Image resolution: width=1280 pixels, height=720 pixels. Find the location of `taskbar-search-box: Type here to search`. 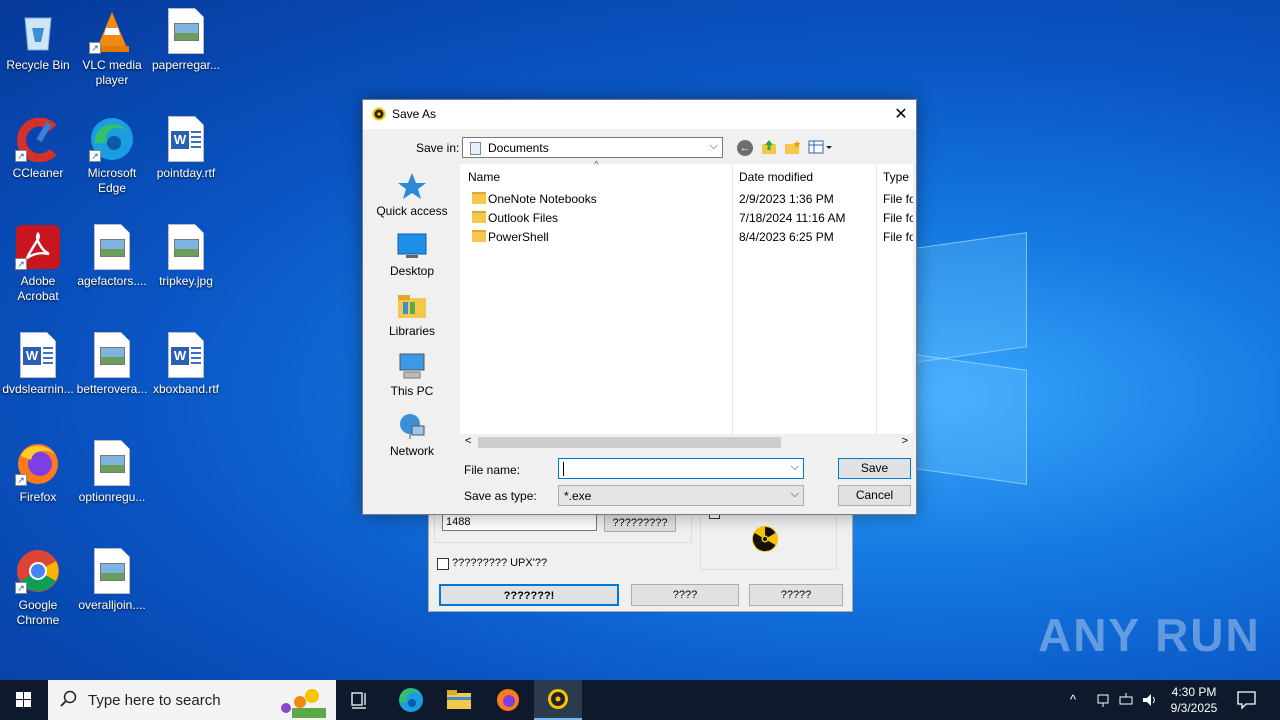

taskbar-search-box: Type here to search is located at coordinates (192, 700).